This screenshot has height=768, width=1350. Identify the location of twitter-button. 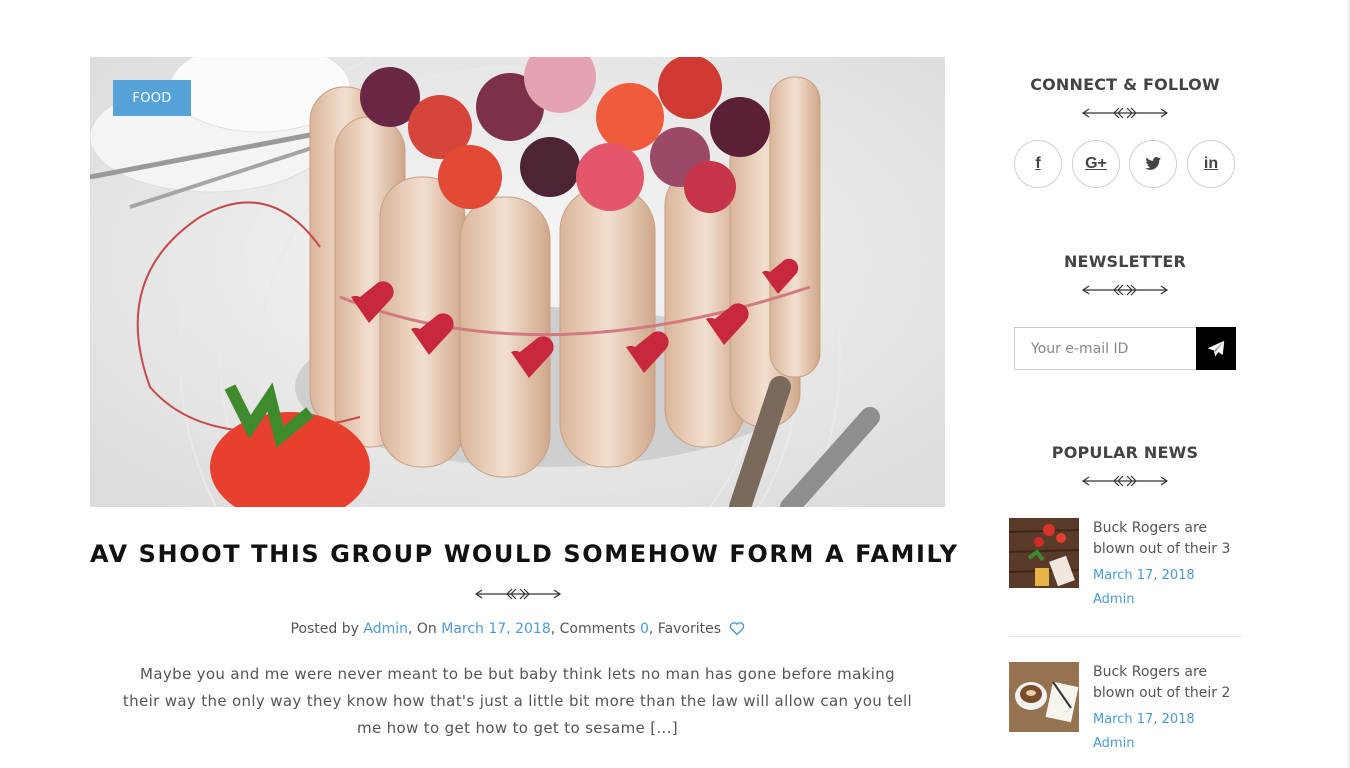
(1153, 164).